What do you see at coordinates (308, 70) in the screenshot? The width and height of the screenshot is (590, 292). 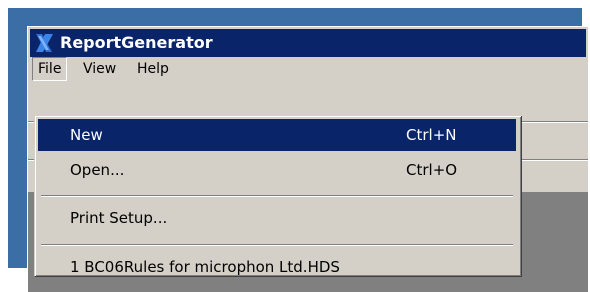 I see `menu-bar: File View Help` at bounding box center [308, 70].